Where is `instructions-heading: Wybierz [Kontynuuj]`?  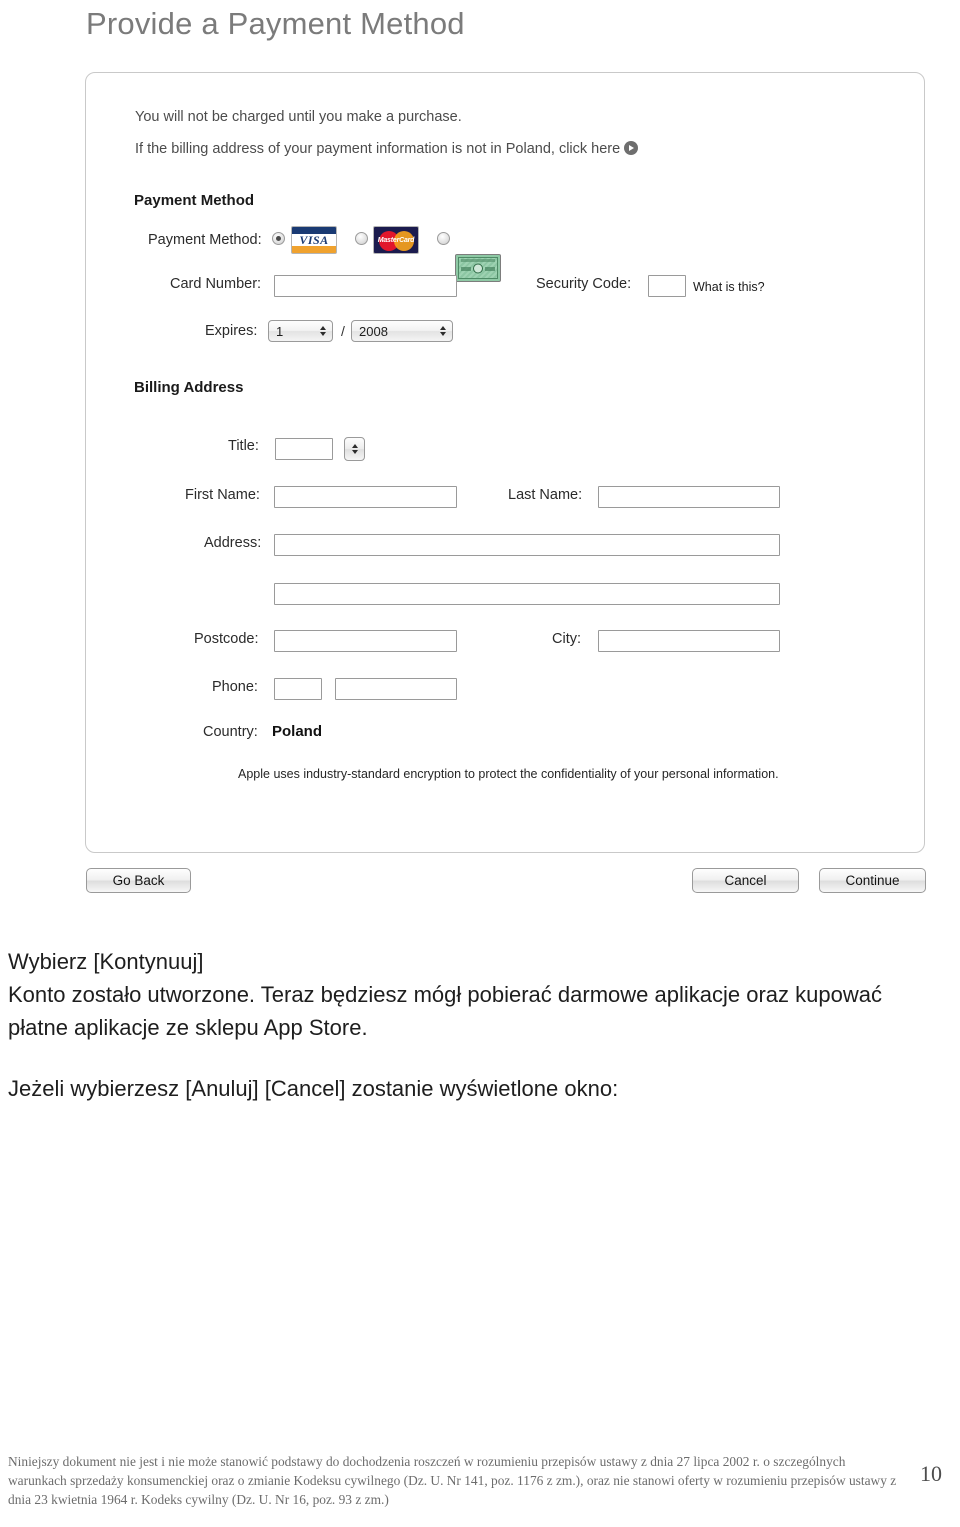 instructions-heading: Wybierz [Kontynuuj] is located at coordinates (106, 961).